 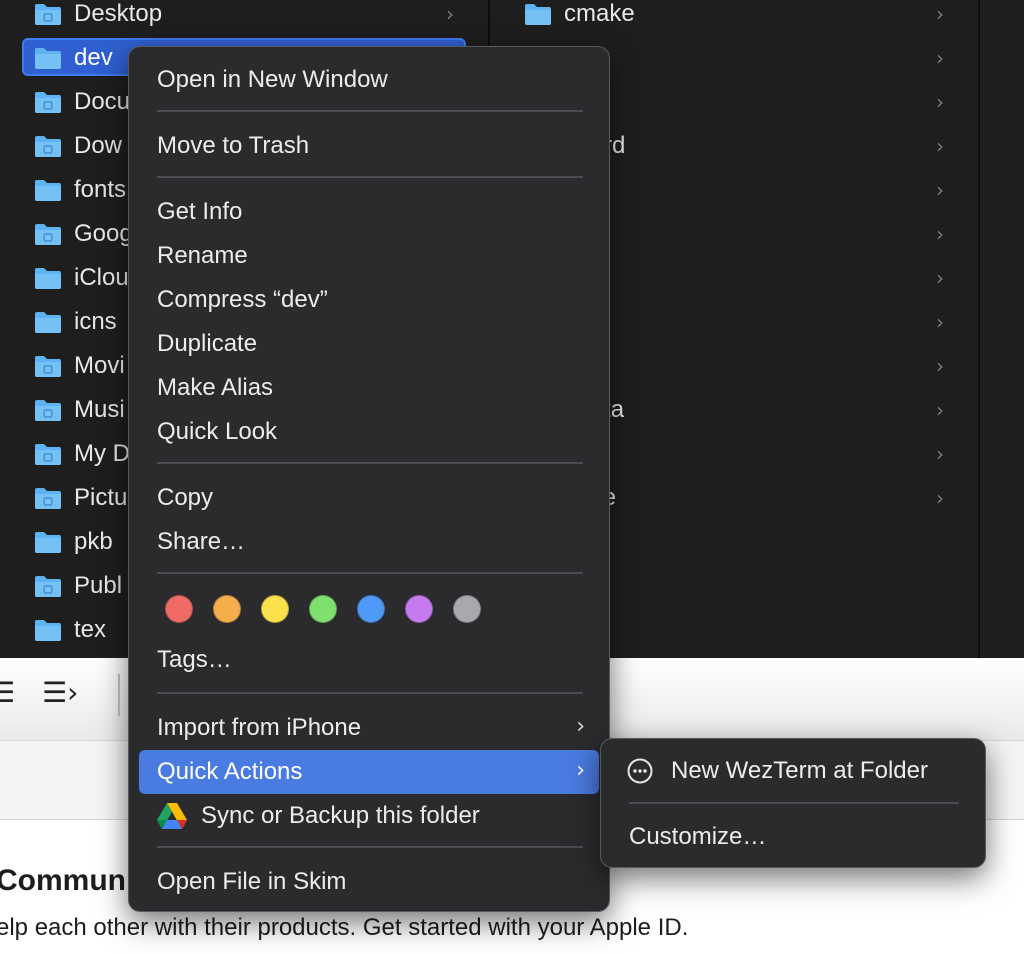 I want to click on menu-item-label: Move to Trash, so click(x=233, y=145).